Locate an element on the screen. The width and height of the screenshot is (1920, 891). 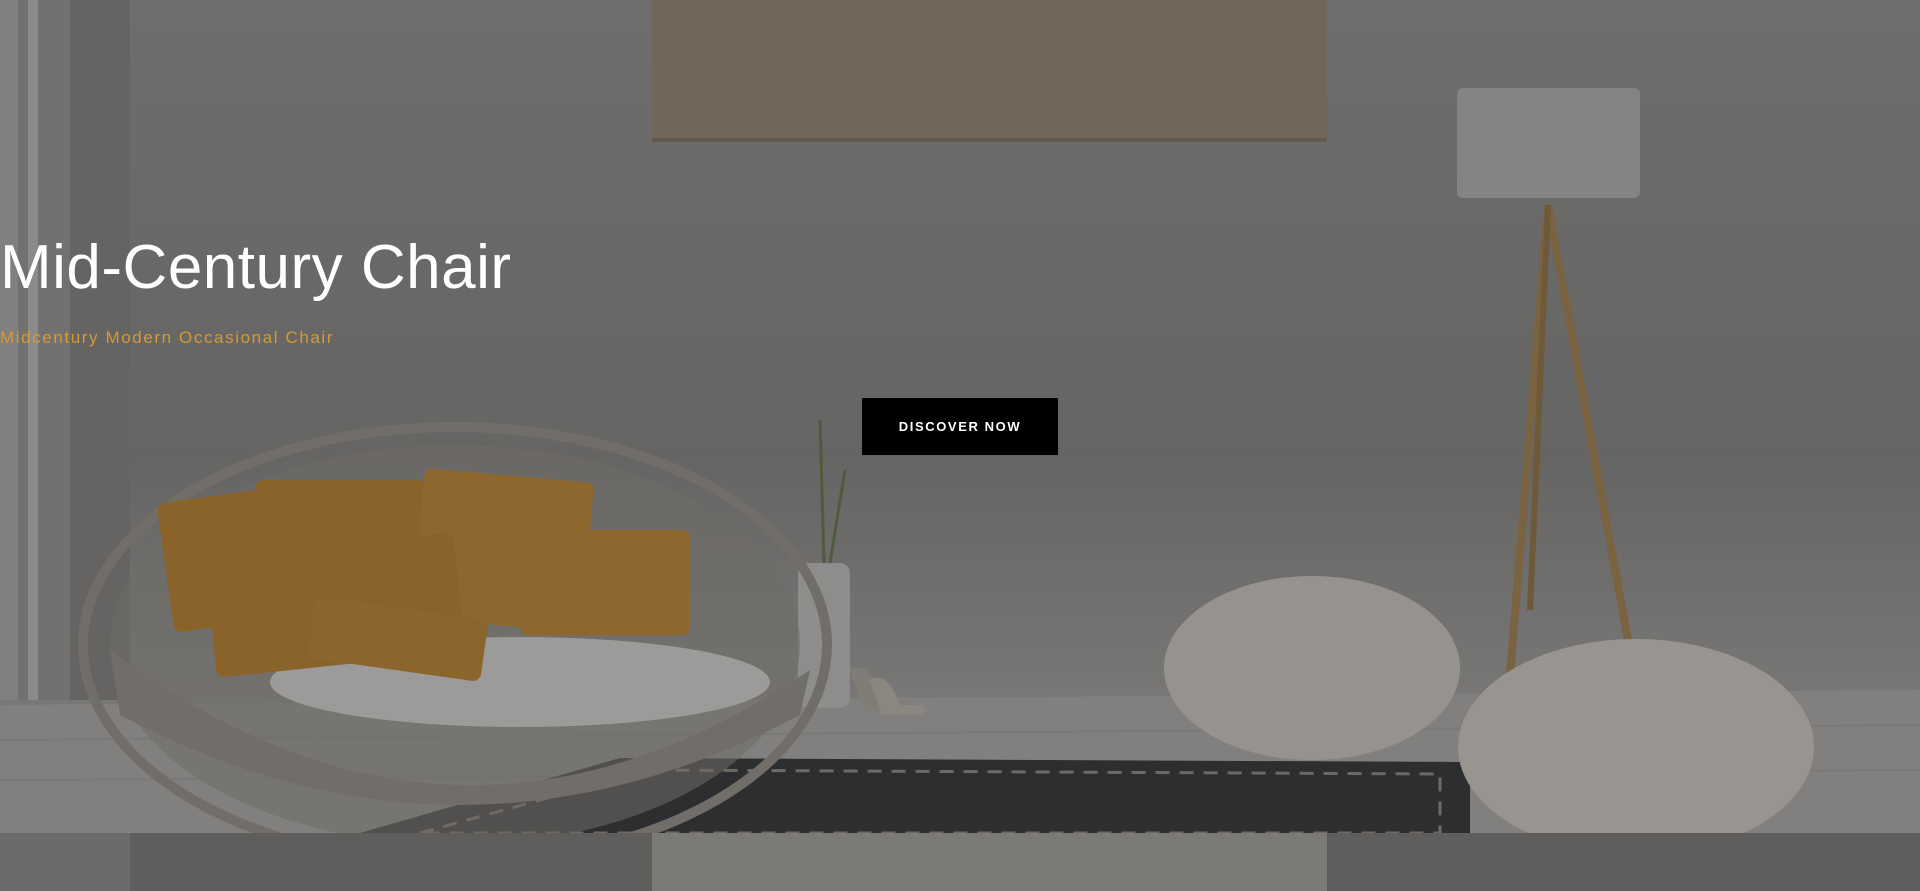
next-slide-preview is located at coordinates (960, 862).